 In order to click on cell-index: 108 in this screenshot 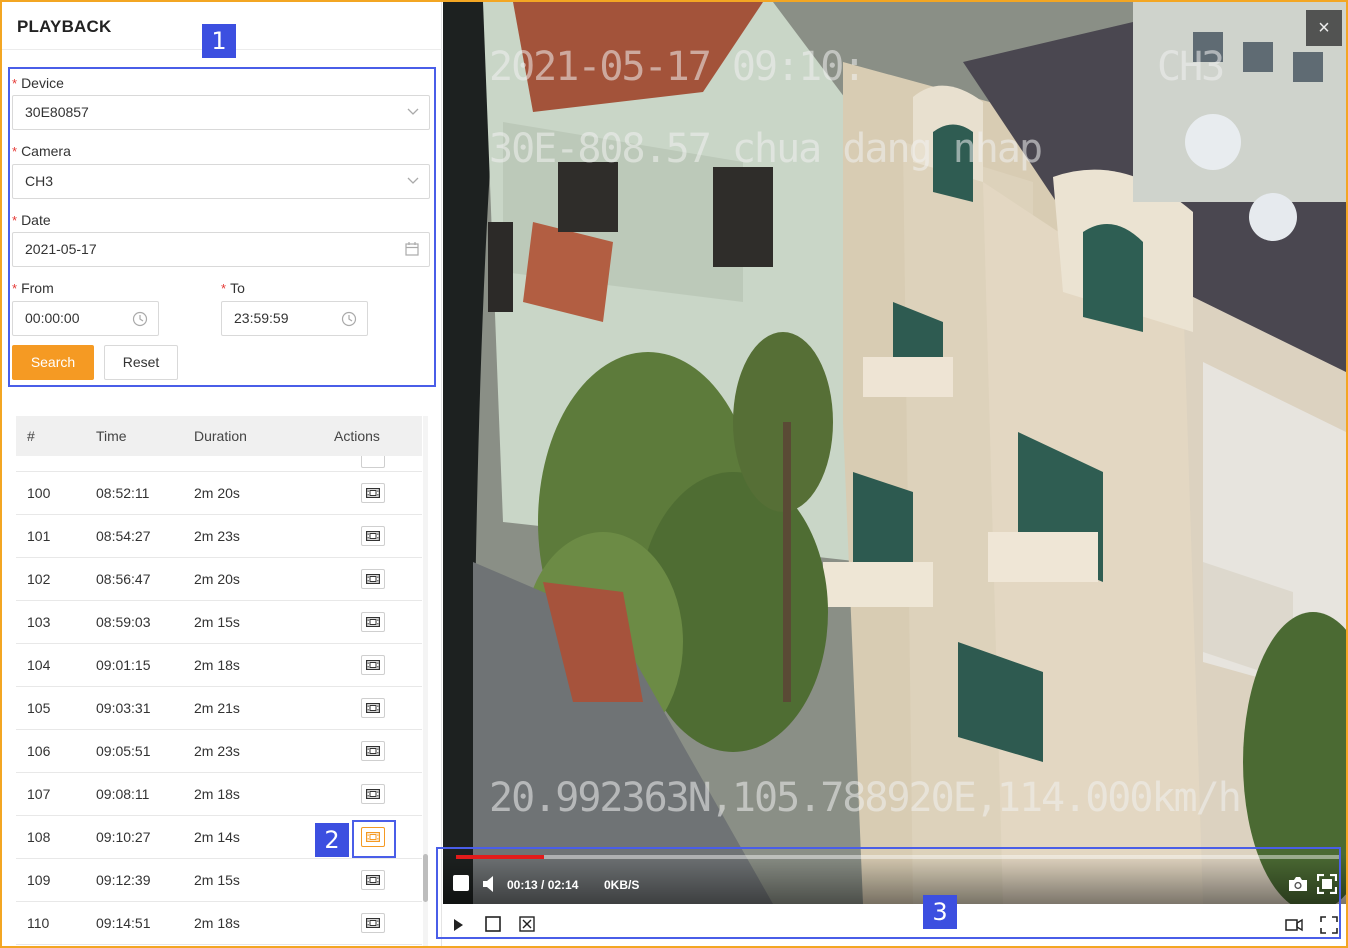, I will do `click(39, 837)`.